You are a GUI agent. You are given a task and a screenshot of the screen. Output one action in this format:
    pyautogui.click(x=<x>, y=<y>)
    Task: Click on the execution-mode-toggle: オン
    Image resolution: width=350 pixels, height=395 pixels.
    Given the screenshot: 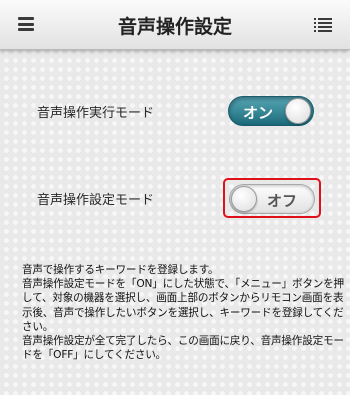 What is the action you would take?
    pyautogui.click(x=271, y=111)
    